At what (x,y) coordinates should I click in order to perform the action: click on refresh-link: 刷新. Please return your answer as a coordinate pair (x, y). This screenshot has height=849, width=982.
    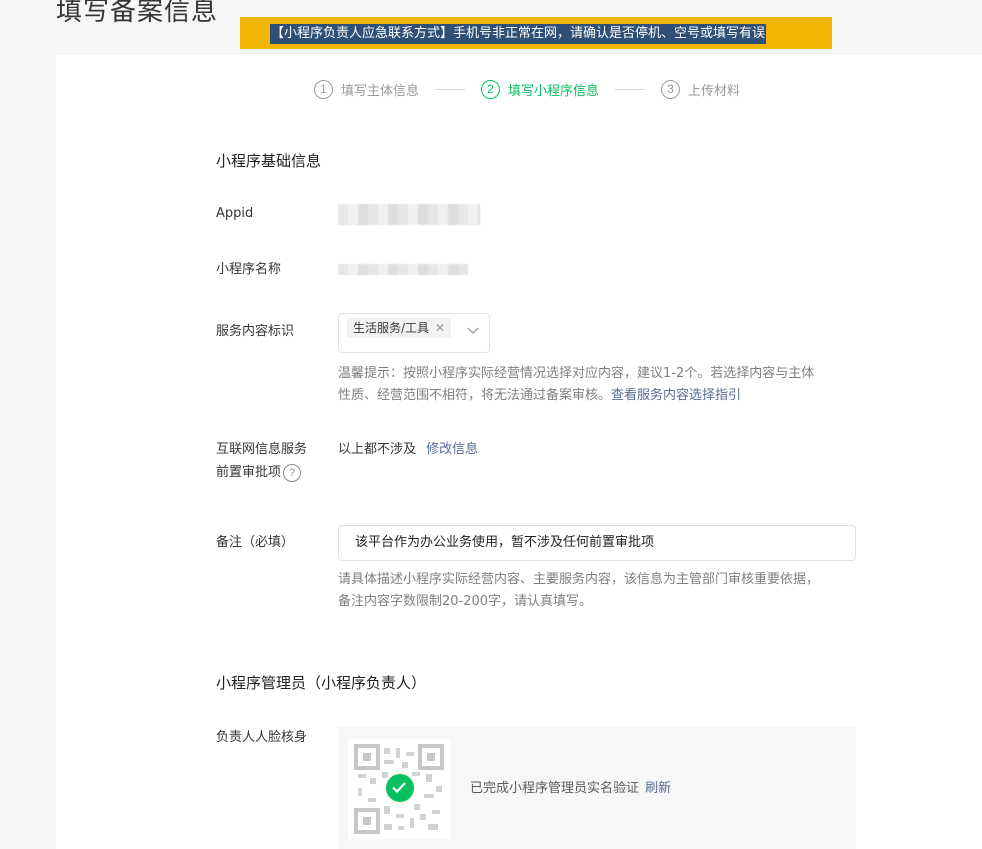
    Looking at the image, I should click on (658, 788).